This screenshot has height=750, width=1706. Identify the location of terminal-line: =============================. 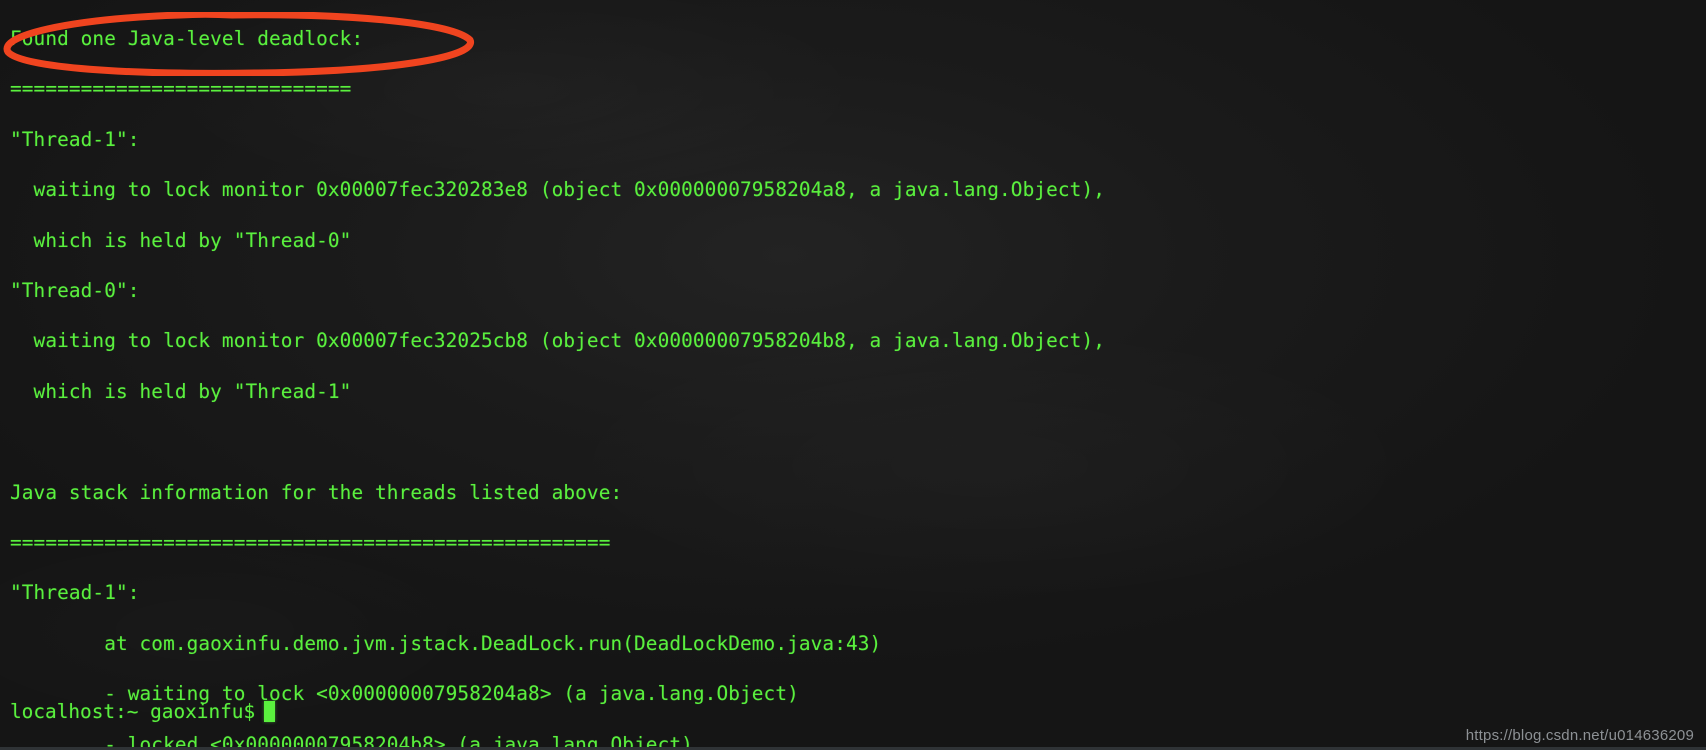
(181, 89).